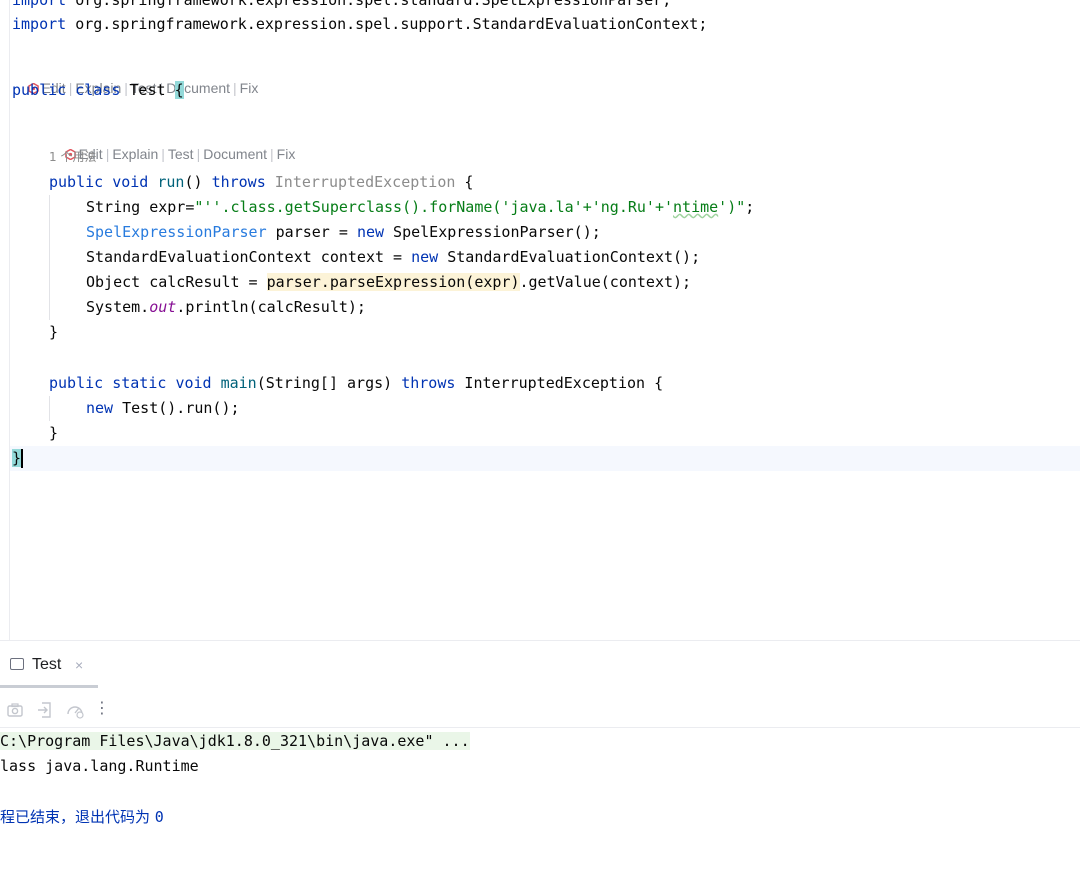 The width and height of the screenshot is (1080, 894). I want to click on code-line-close-class: }, so click(17, 458).